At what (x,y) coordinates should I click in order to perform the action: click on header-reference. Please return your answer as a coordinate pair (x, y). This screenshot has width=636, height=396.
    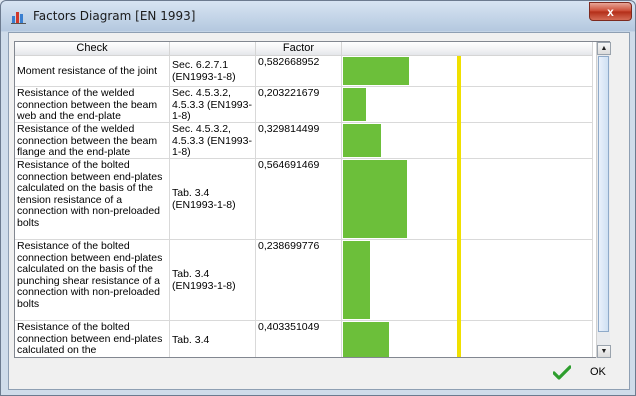
    Looking at the image, I should click on (213, 49).